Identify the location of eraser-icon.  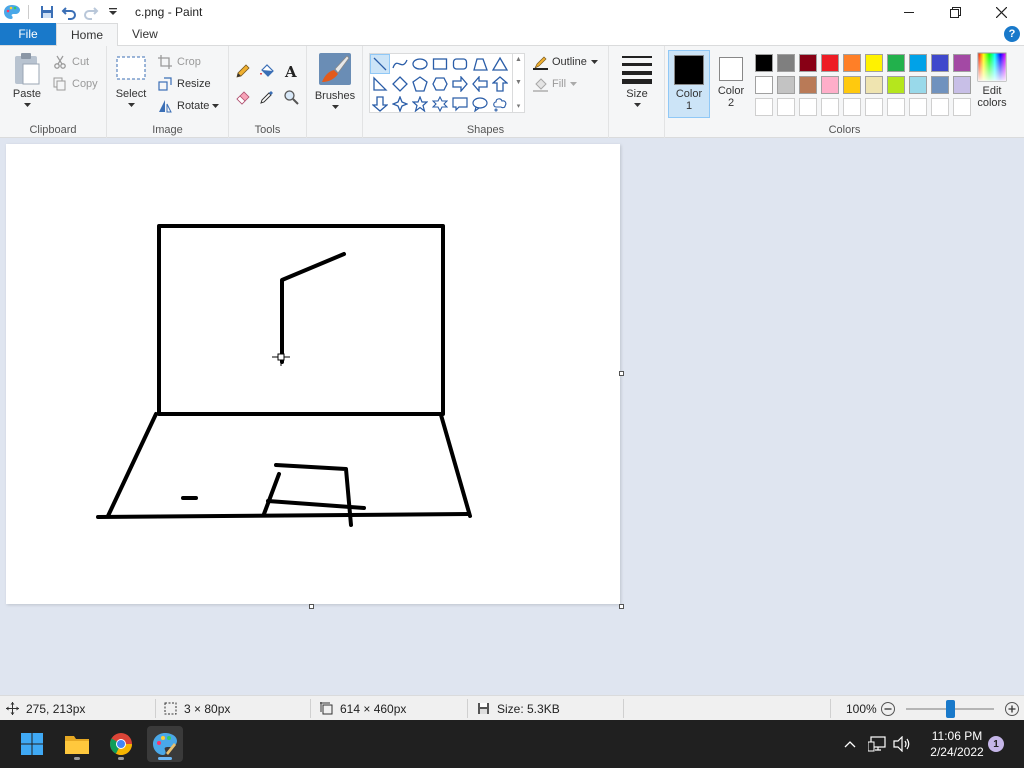
(243, 97).